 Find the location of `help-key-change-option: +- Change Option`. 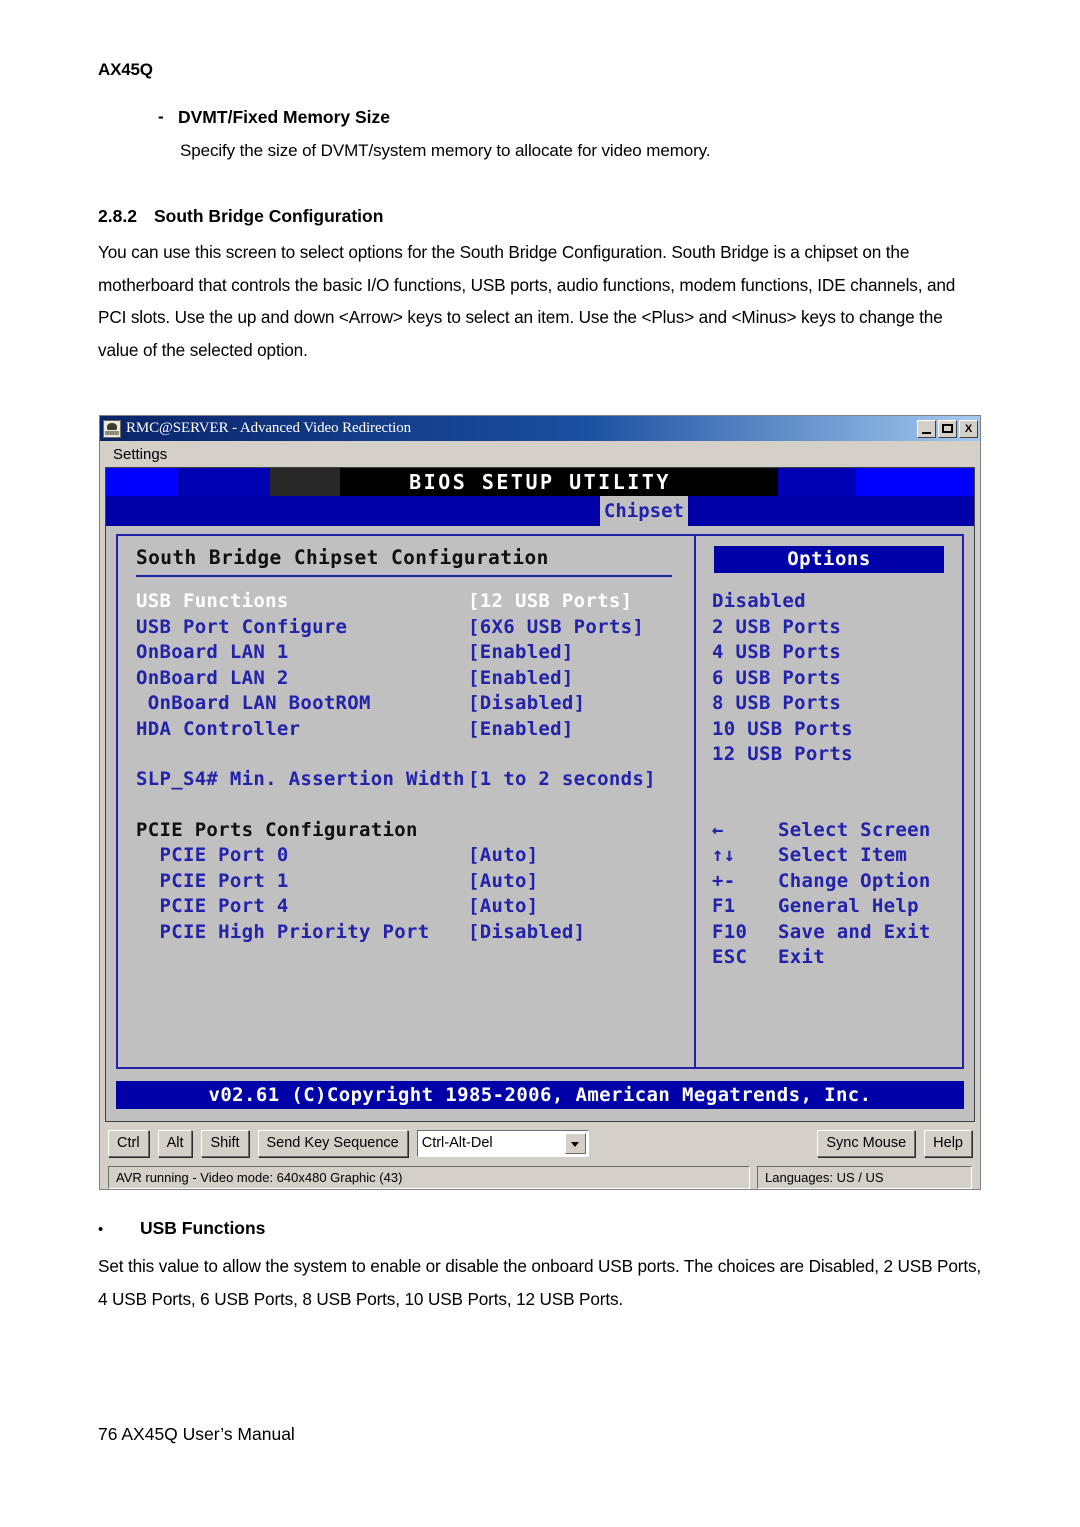

help-key-change-option: +- Change Option is located at coordinates (829, 882).